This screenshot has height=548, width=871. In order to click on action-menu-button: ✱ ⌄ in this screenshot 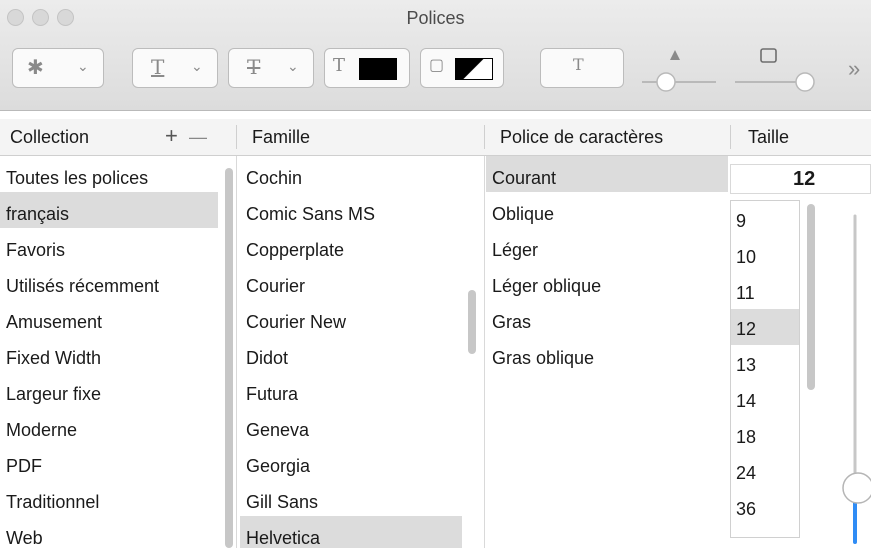, I will do `click(58, 68)`.